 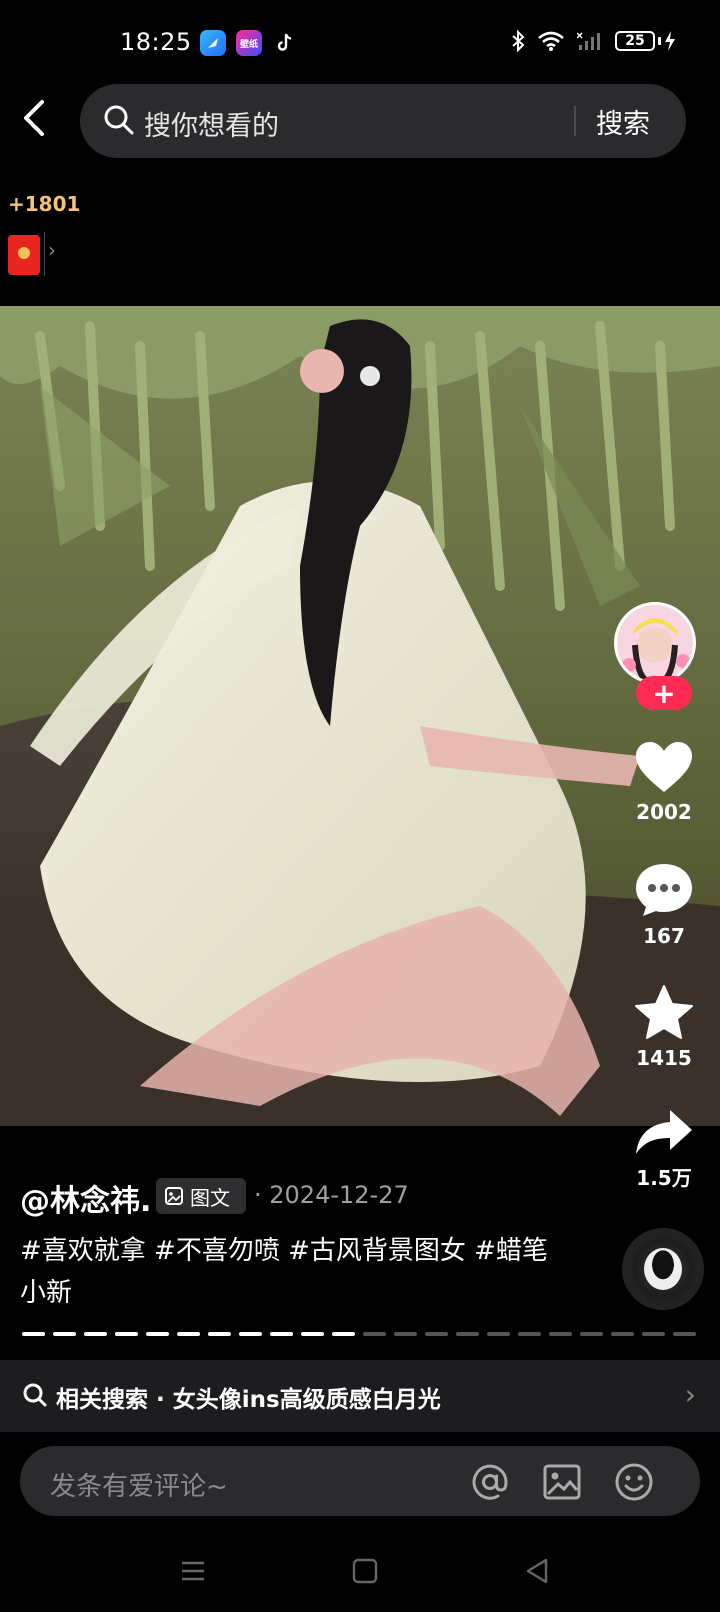 I want to click on back-arrow-icon, so click(x=34, y=118).